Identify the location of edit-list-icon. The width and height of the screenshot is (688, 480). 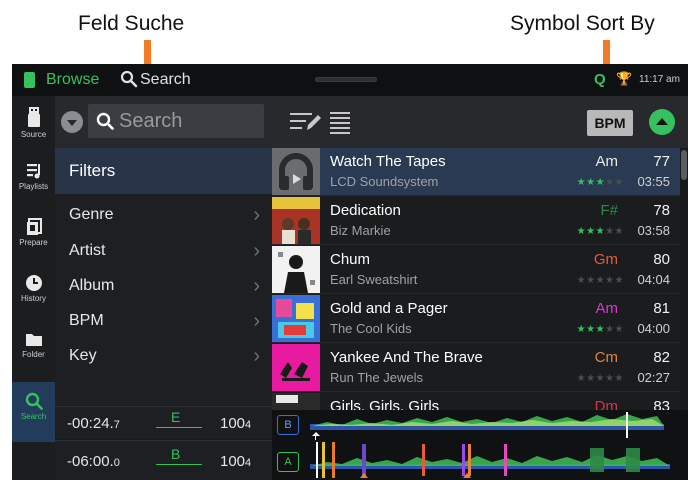
(305, 122).